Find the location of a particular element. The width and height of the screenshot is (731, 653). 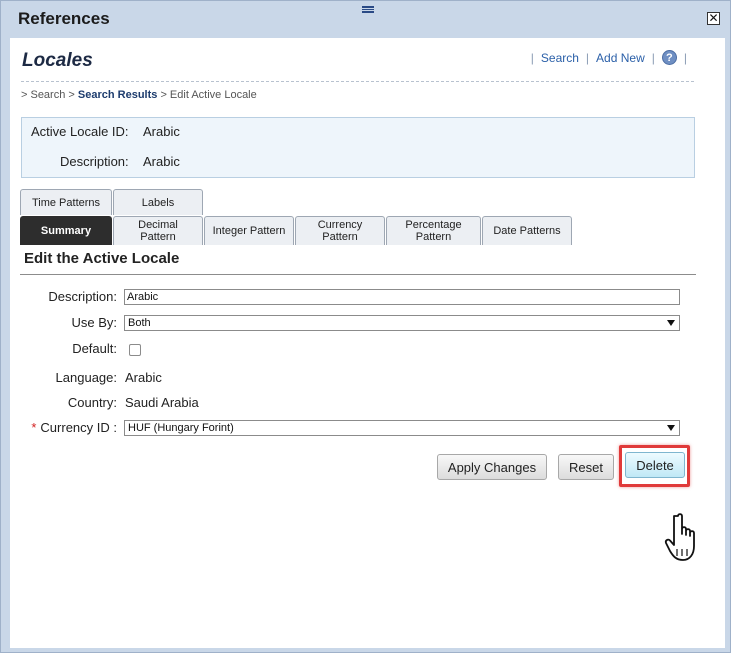

breadcrumb-current: > Edit Active Locale is located at coordinates (208, 95).